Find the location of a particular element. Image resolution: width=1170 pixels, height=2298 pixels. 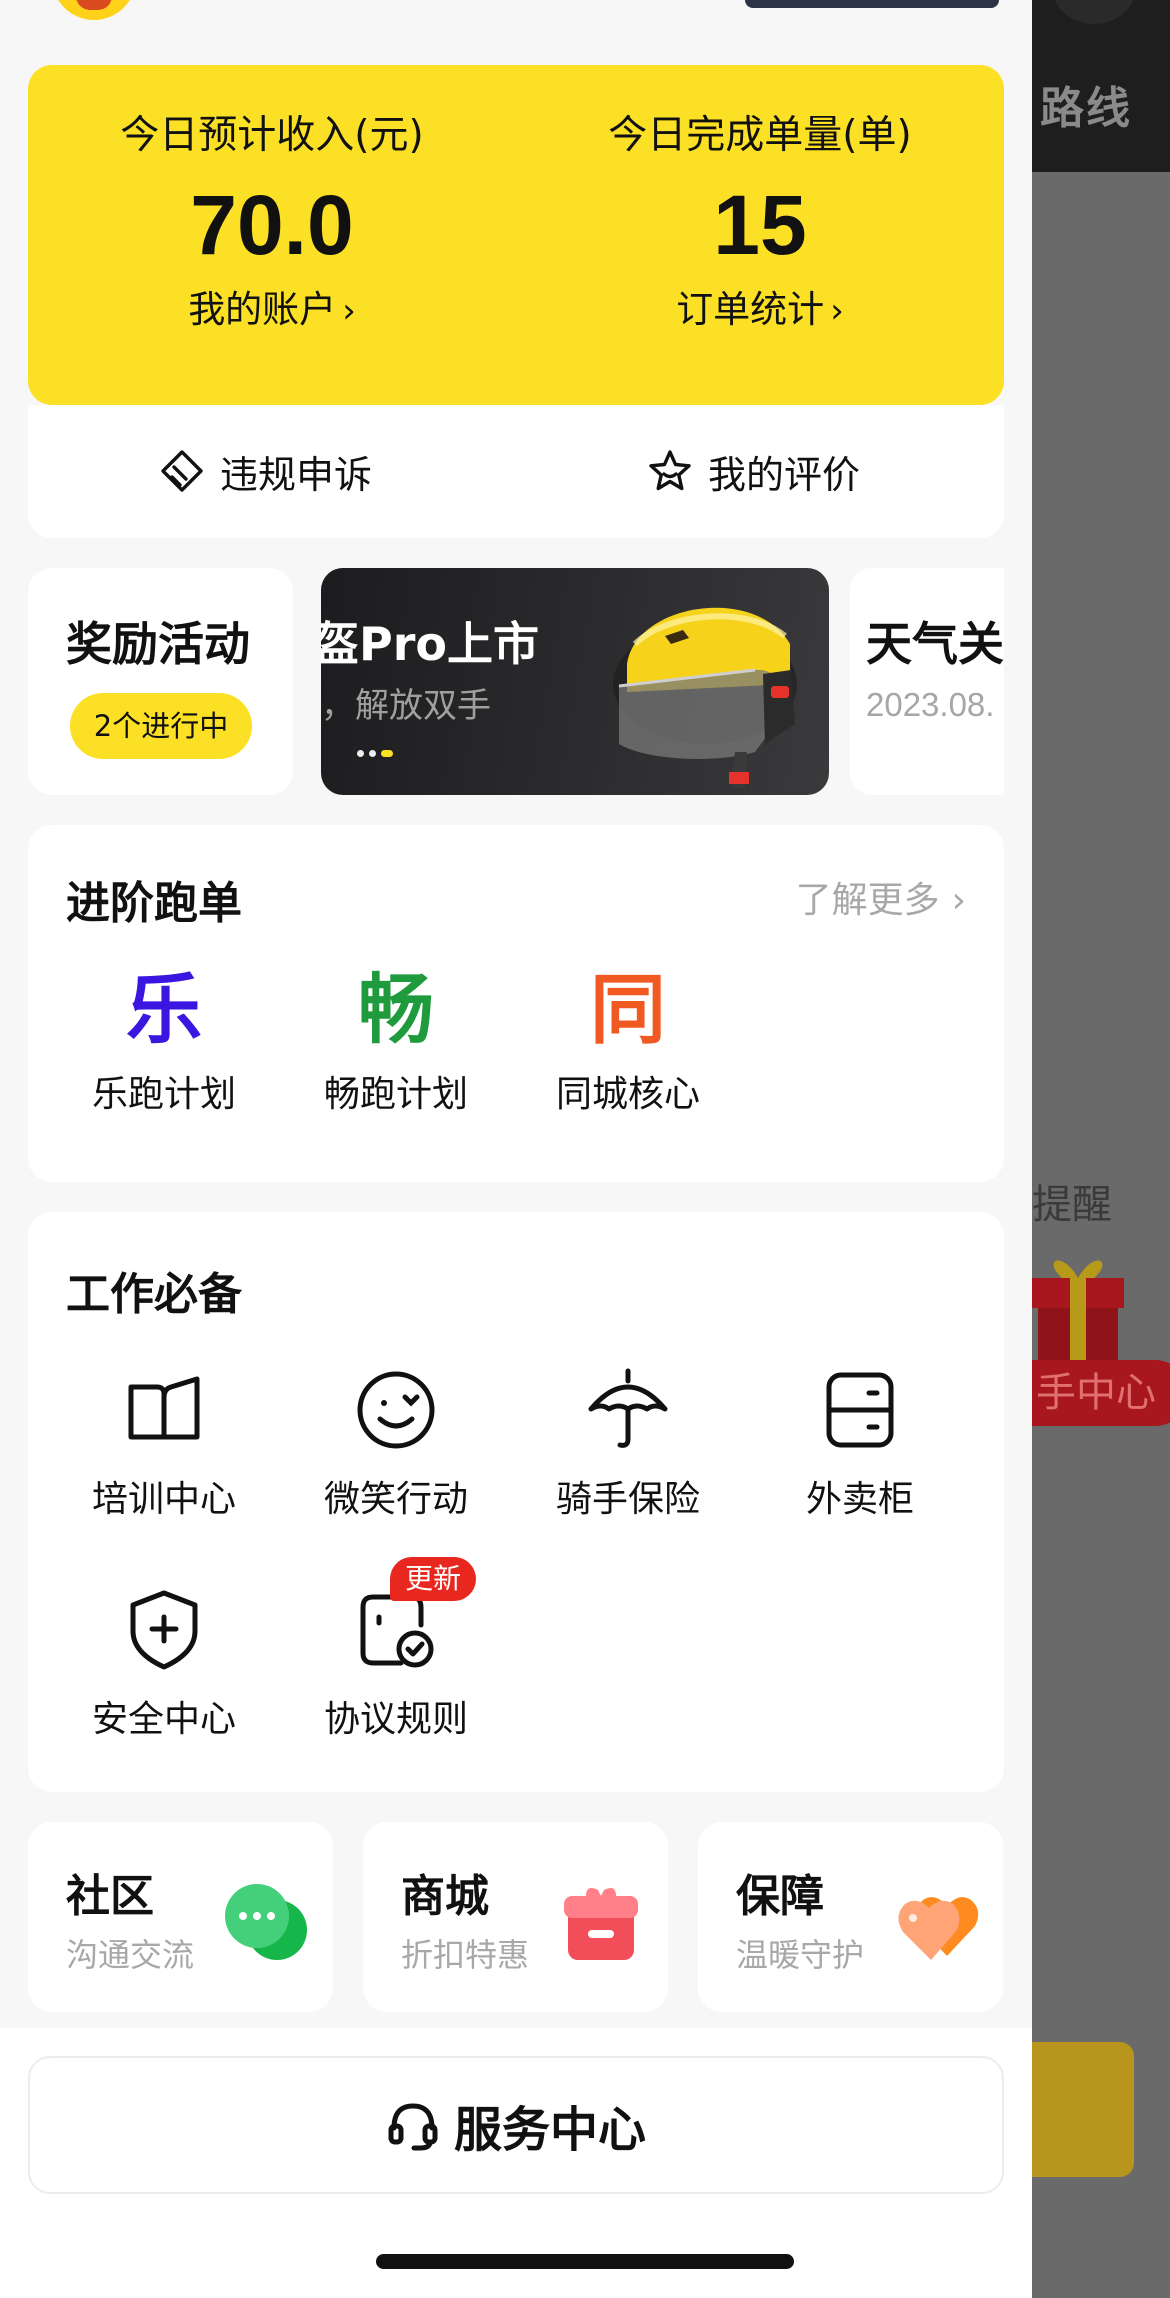

headset-icon is located at coordinates (413, 2127).